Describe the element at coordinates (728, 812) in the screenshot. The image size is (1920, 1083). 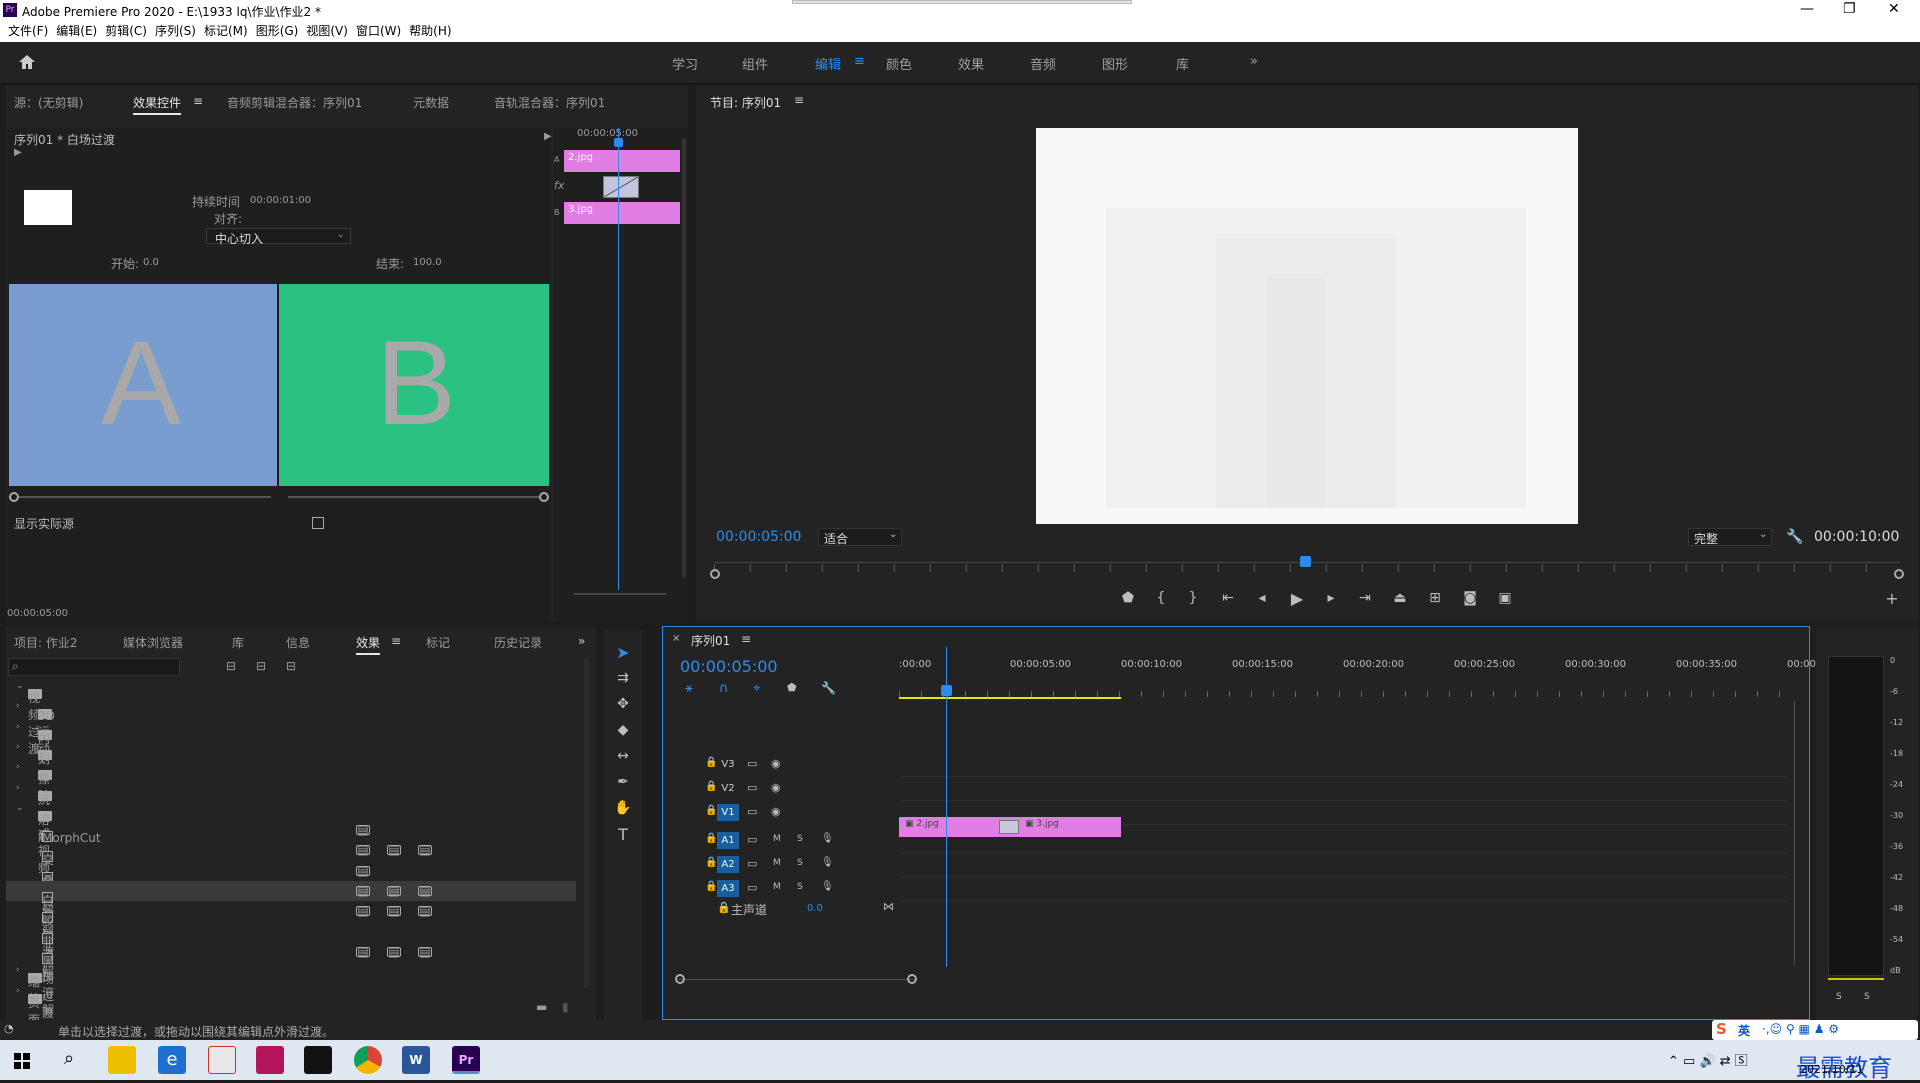
I see `track-target-v1: V1` at that location.